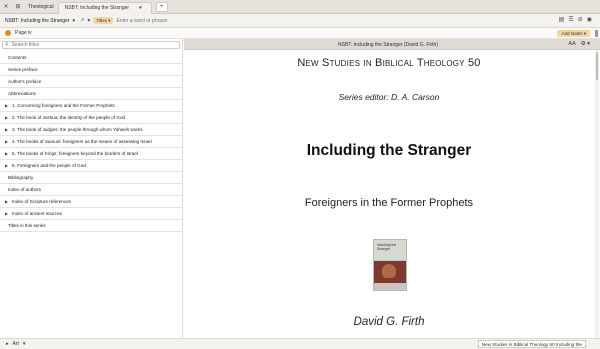 Image resolution: width=600 pixels, height=349 pixels. What do you see at coordinates (389, 150) in the screenshot?
I see `book-title: Including the Stranger` at bounding box center [389, 150].